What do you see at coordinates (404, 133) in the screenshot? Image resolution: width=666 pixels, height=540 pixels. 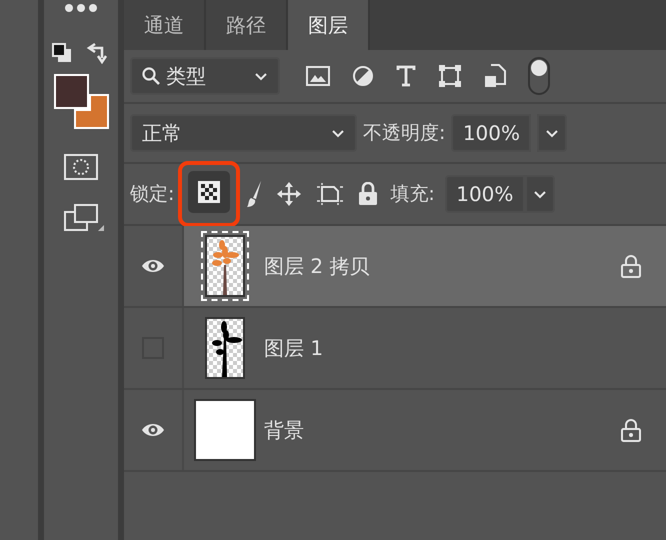 I see `opacity-label: 不透明度:` at bounding box center [404, 133].